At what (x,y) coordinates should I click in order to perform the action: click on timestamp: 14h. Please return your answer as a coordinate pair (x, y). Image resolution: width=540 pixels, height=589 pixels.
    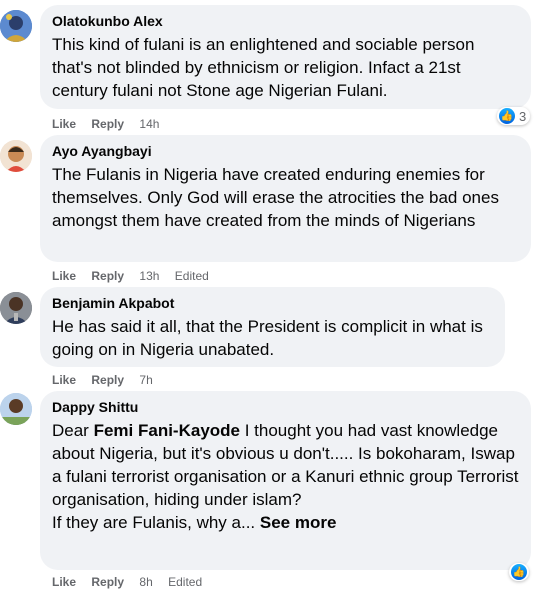
    Looking at the image, I should click on (149, 124).